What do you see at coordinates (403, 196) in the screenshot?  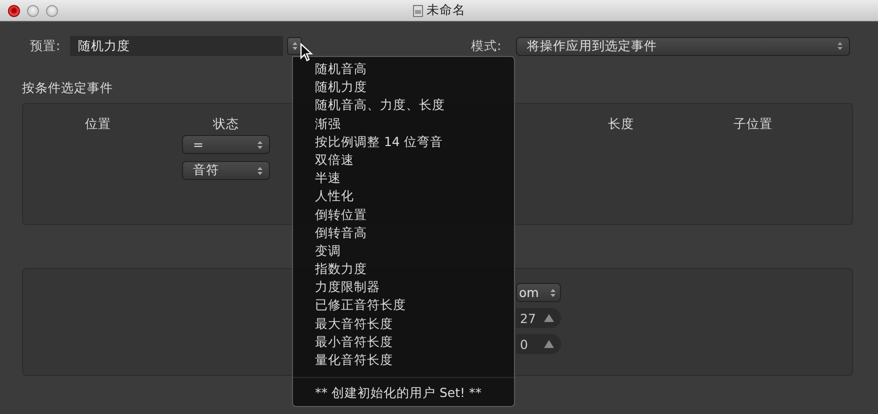 I see `menu-item: 人性化` at bounding box center [403, 196].